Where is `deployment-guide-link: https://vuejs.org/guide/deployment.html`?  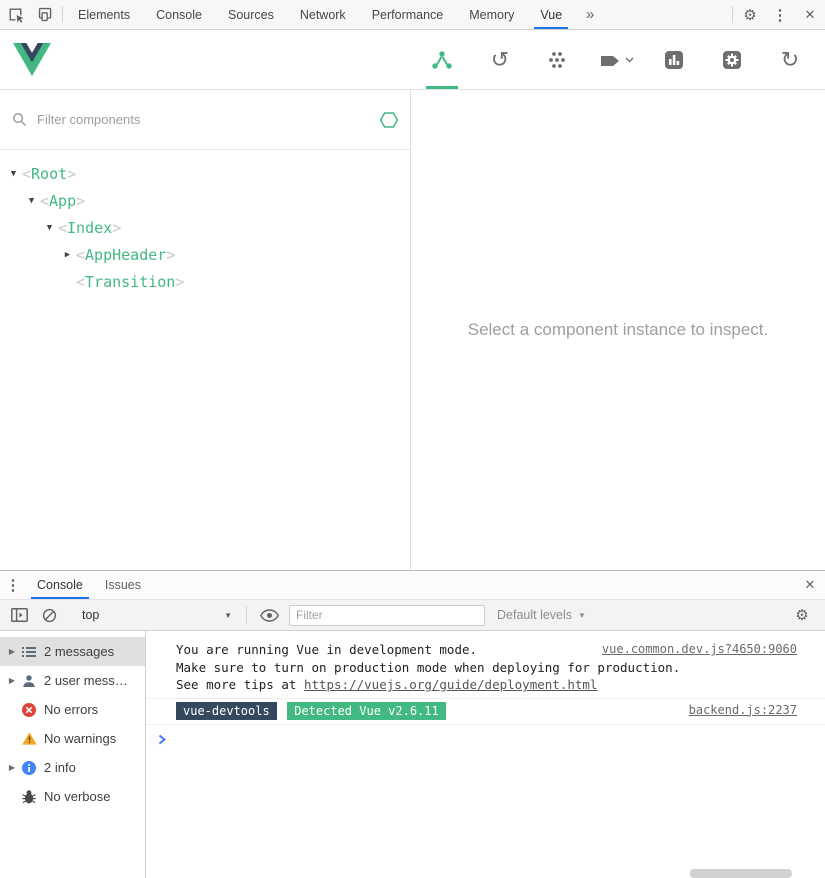 deployment-guide-link: https://vuejs.org/guide/deployment.html is located at coordinates (451, 684).